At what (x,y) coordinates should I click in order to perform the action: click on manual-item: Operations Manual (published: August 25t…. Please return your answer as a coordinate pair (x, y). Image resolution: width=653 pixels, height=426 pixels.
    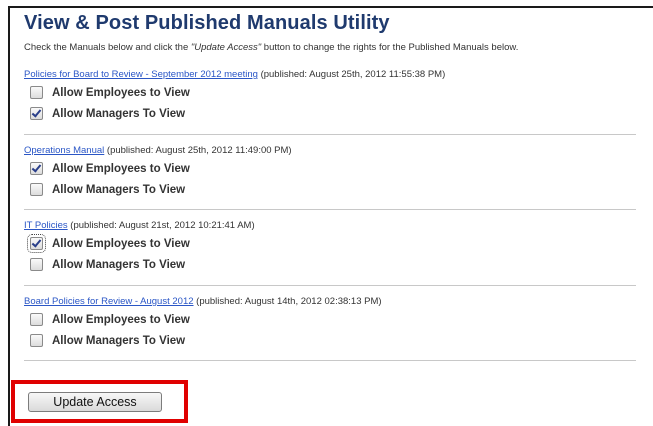
    Looking at the image, I should click on (329, 172).